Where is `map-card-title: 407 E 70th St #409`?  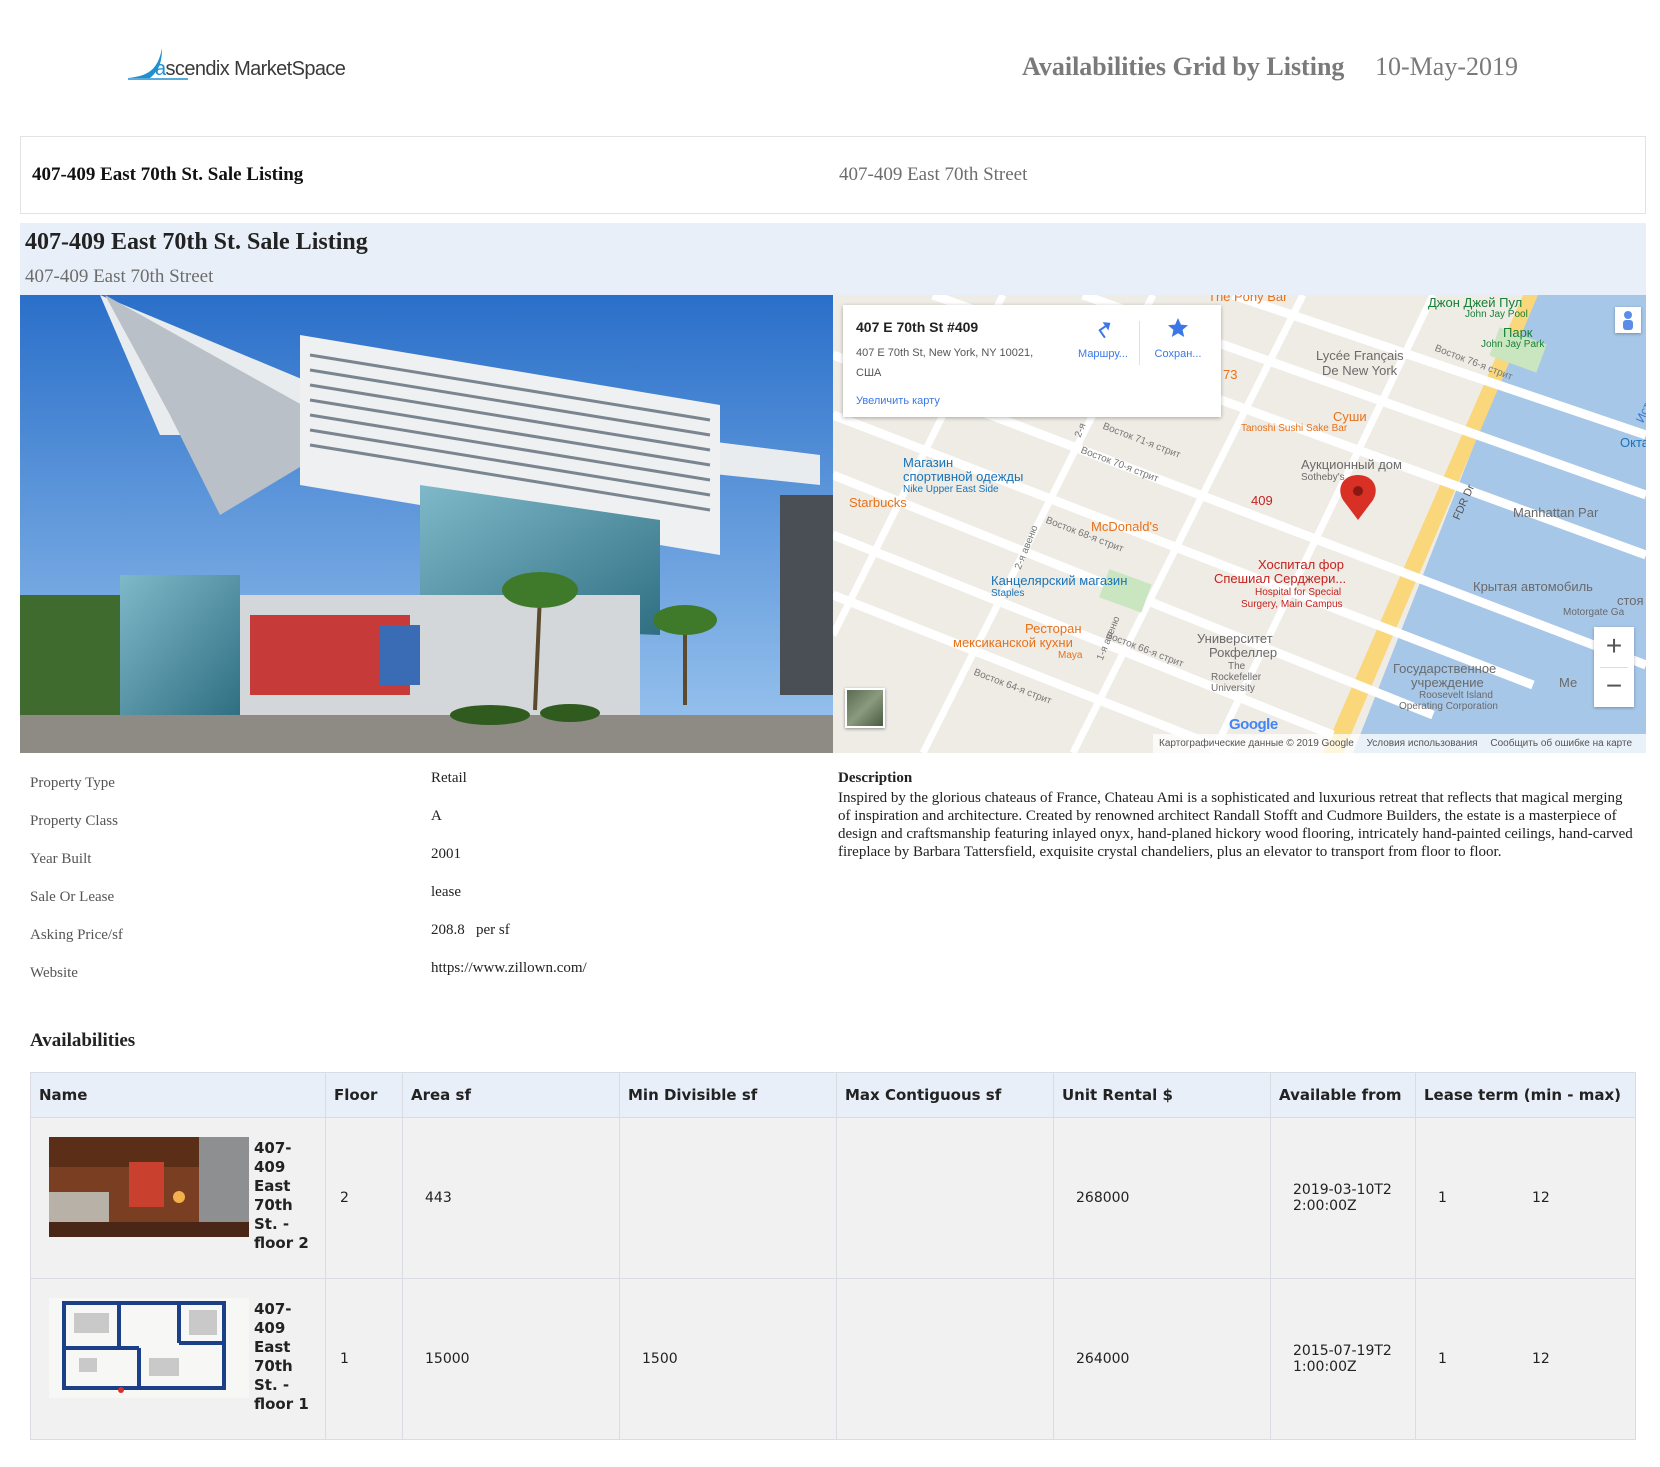
map-card-title: 407 E 70th St #409 is located at coordinates (917, 327).